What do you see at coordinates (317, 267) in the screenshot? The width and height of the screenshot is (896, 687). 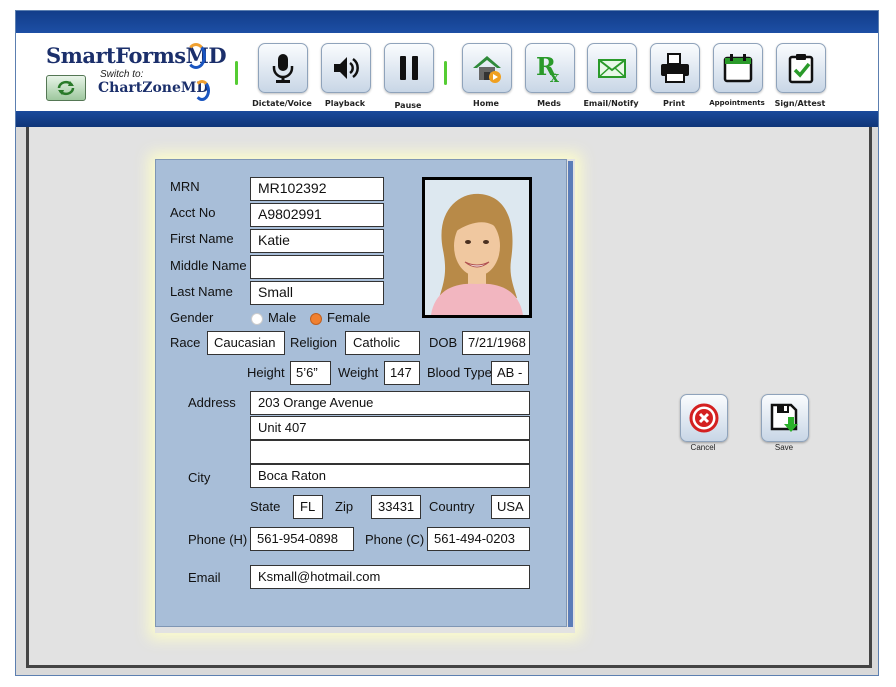 I see `middle-name-field` at bounding box center [317, 267].